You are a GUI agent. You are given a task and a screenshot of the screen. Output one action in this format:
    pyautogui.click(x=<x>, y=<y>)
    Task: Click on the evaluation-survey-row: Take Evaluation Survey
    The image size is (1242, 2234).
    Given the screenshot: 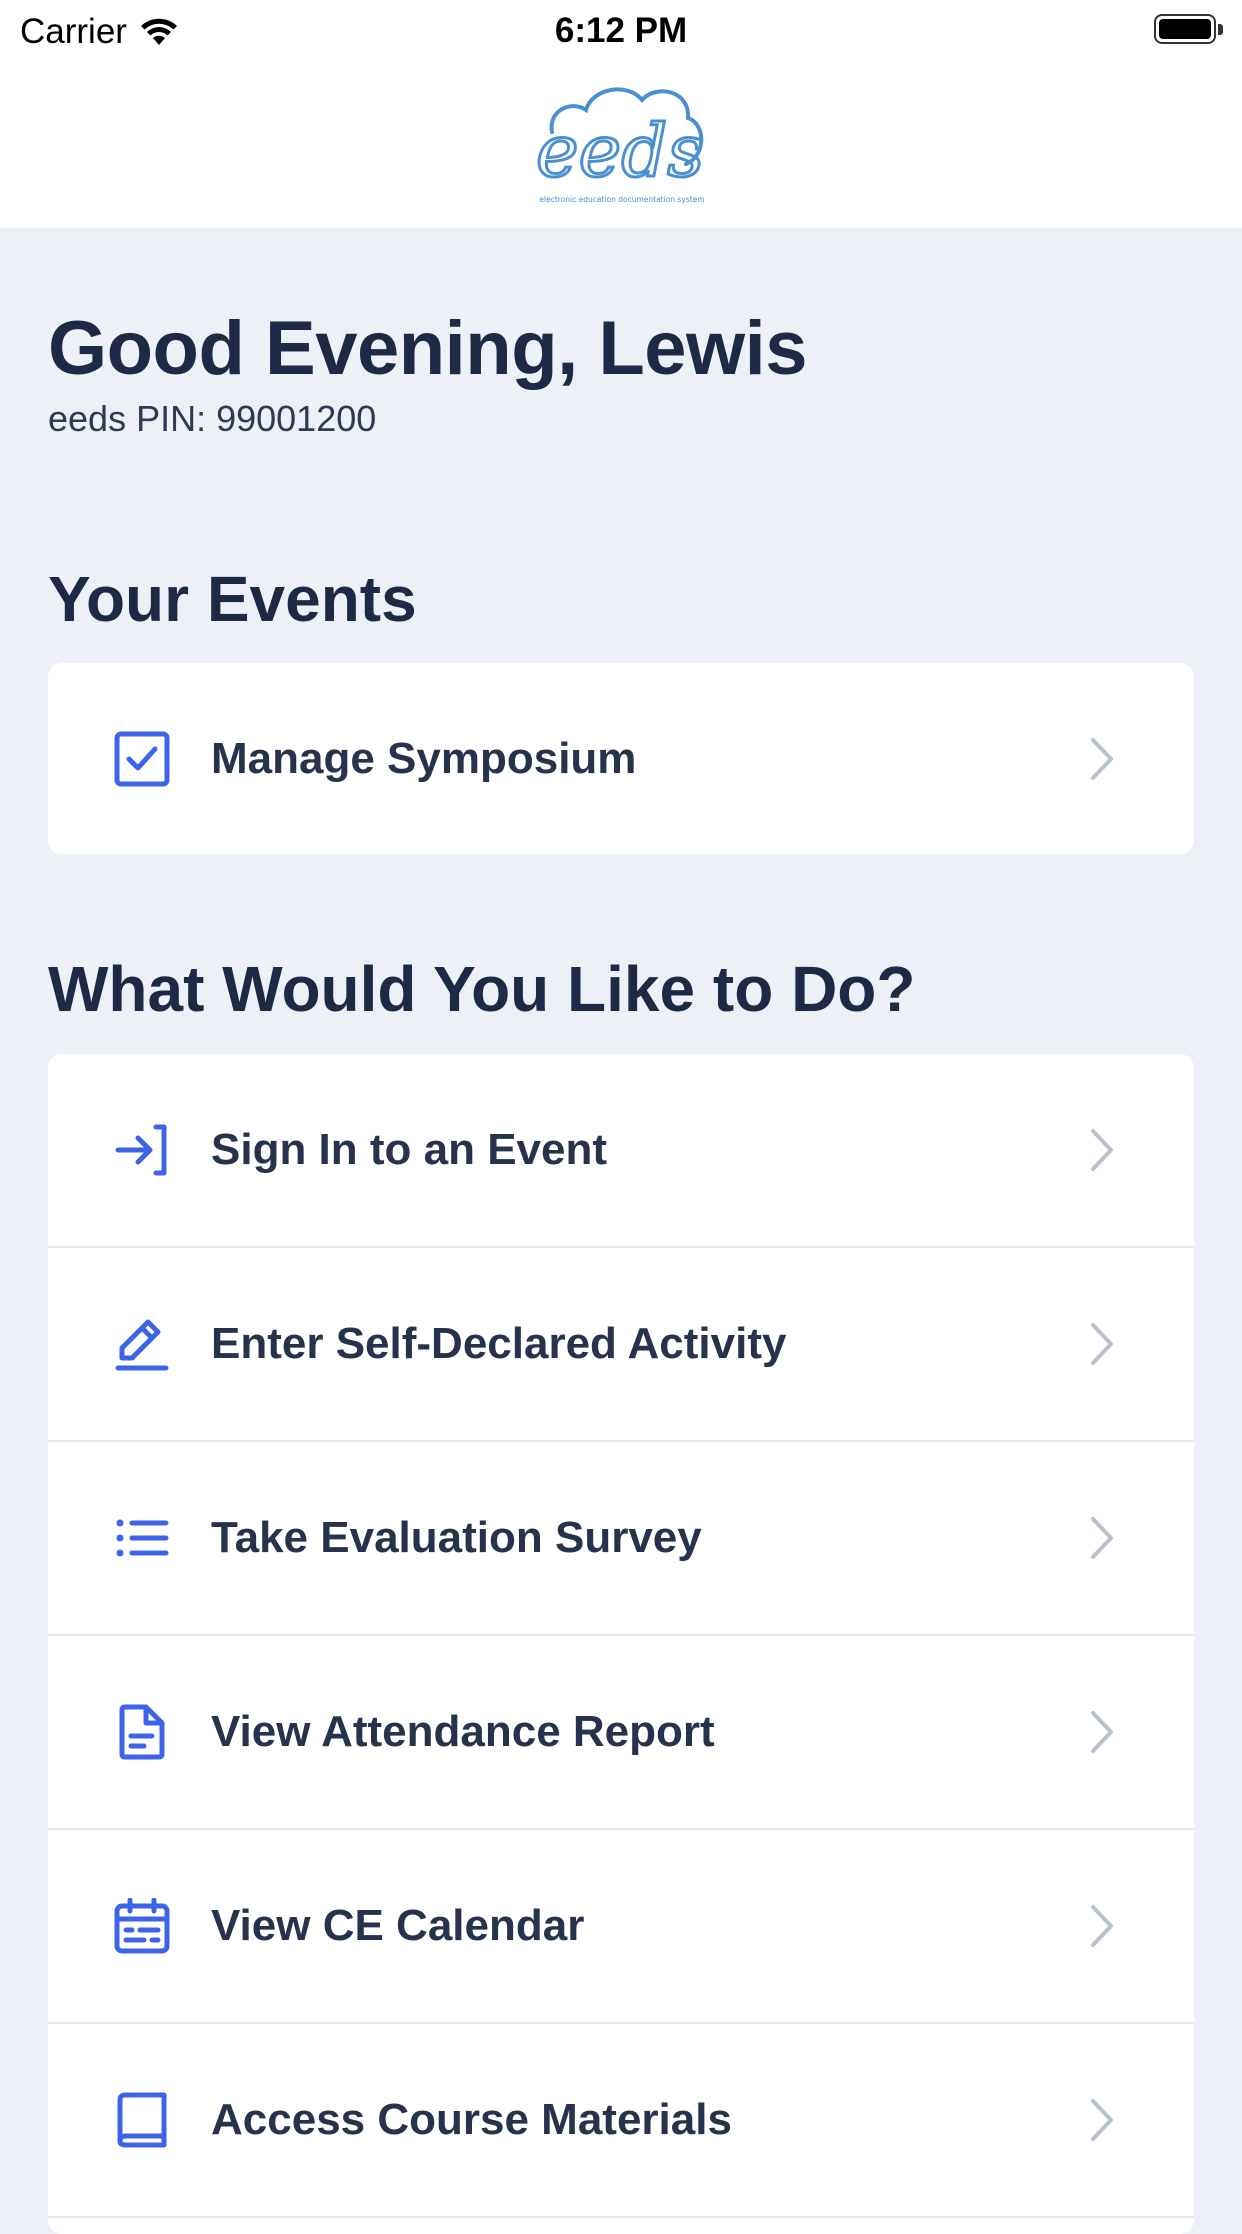 What is the action you would take?
    pyautogui.click(x=621, y=1539)
    